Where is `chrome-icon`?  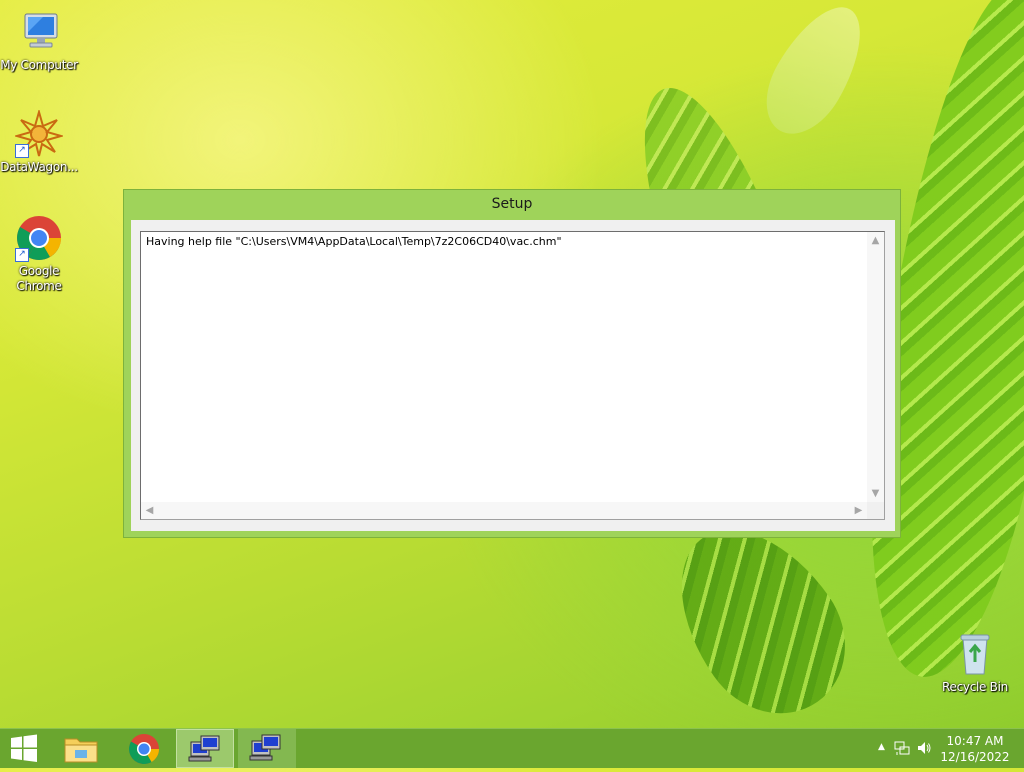 chrome-icon is located at coordinates (143, 749).